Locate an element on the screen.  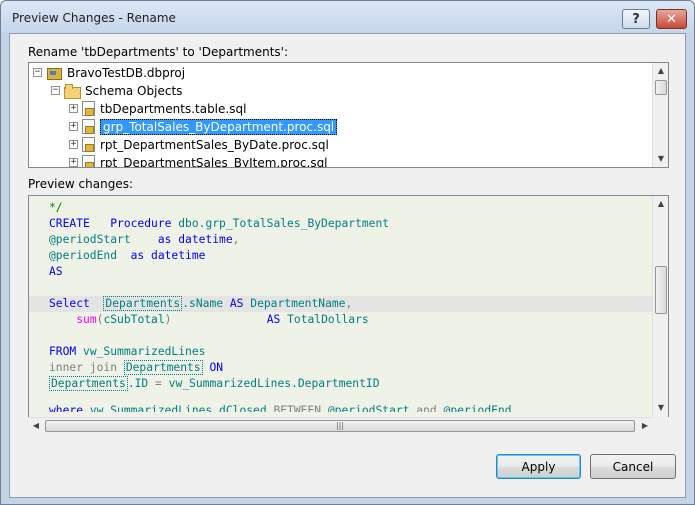
code-line: AS is located at coordinates (56, 271).